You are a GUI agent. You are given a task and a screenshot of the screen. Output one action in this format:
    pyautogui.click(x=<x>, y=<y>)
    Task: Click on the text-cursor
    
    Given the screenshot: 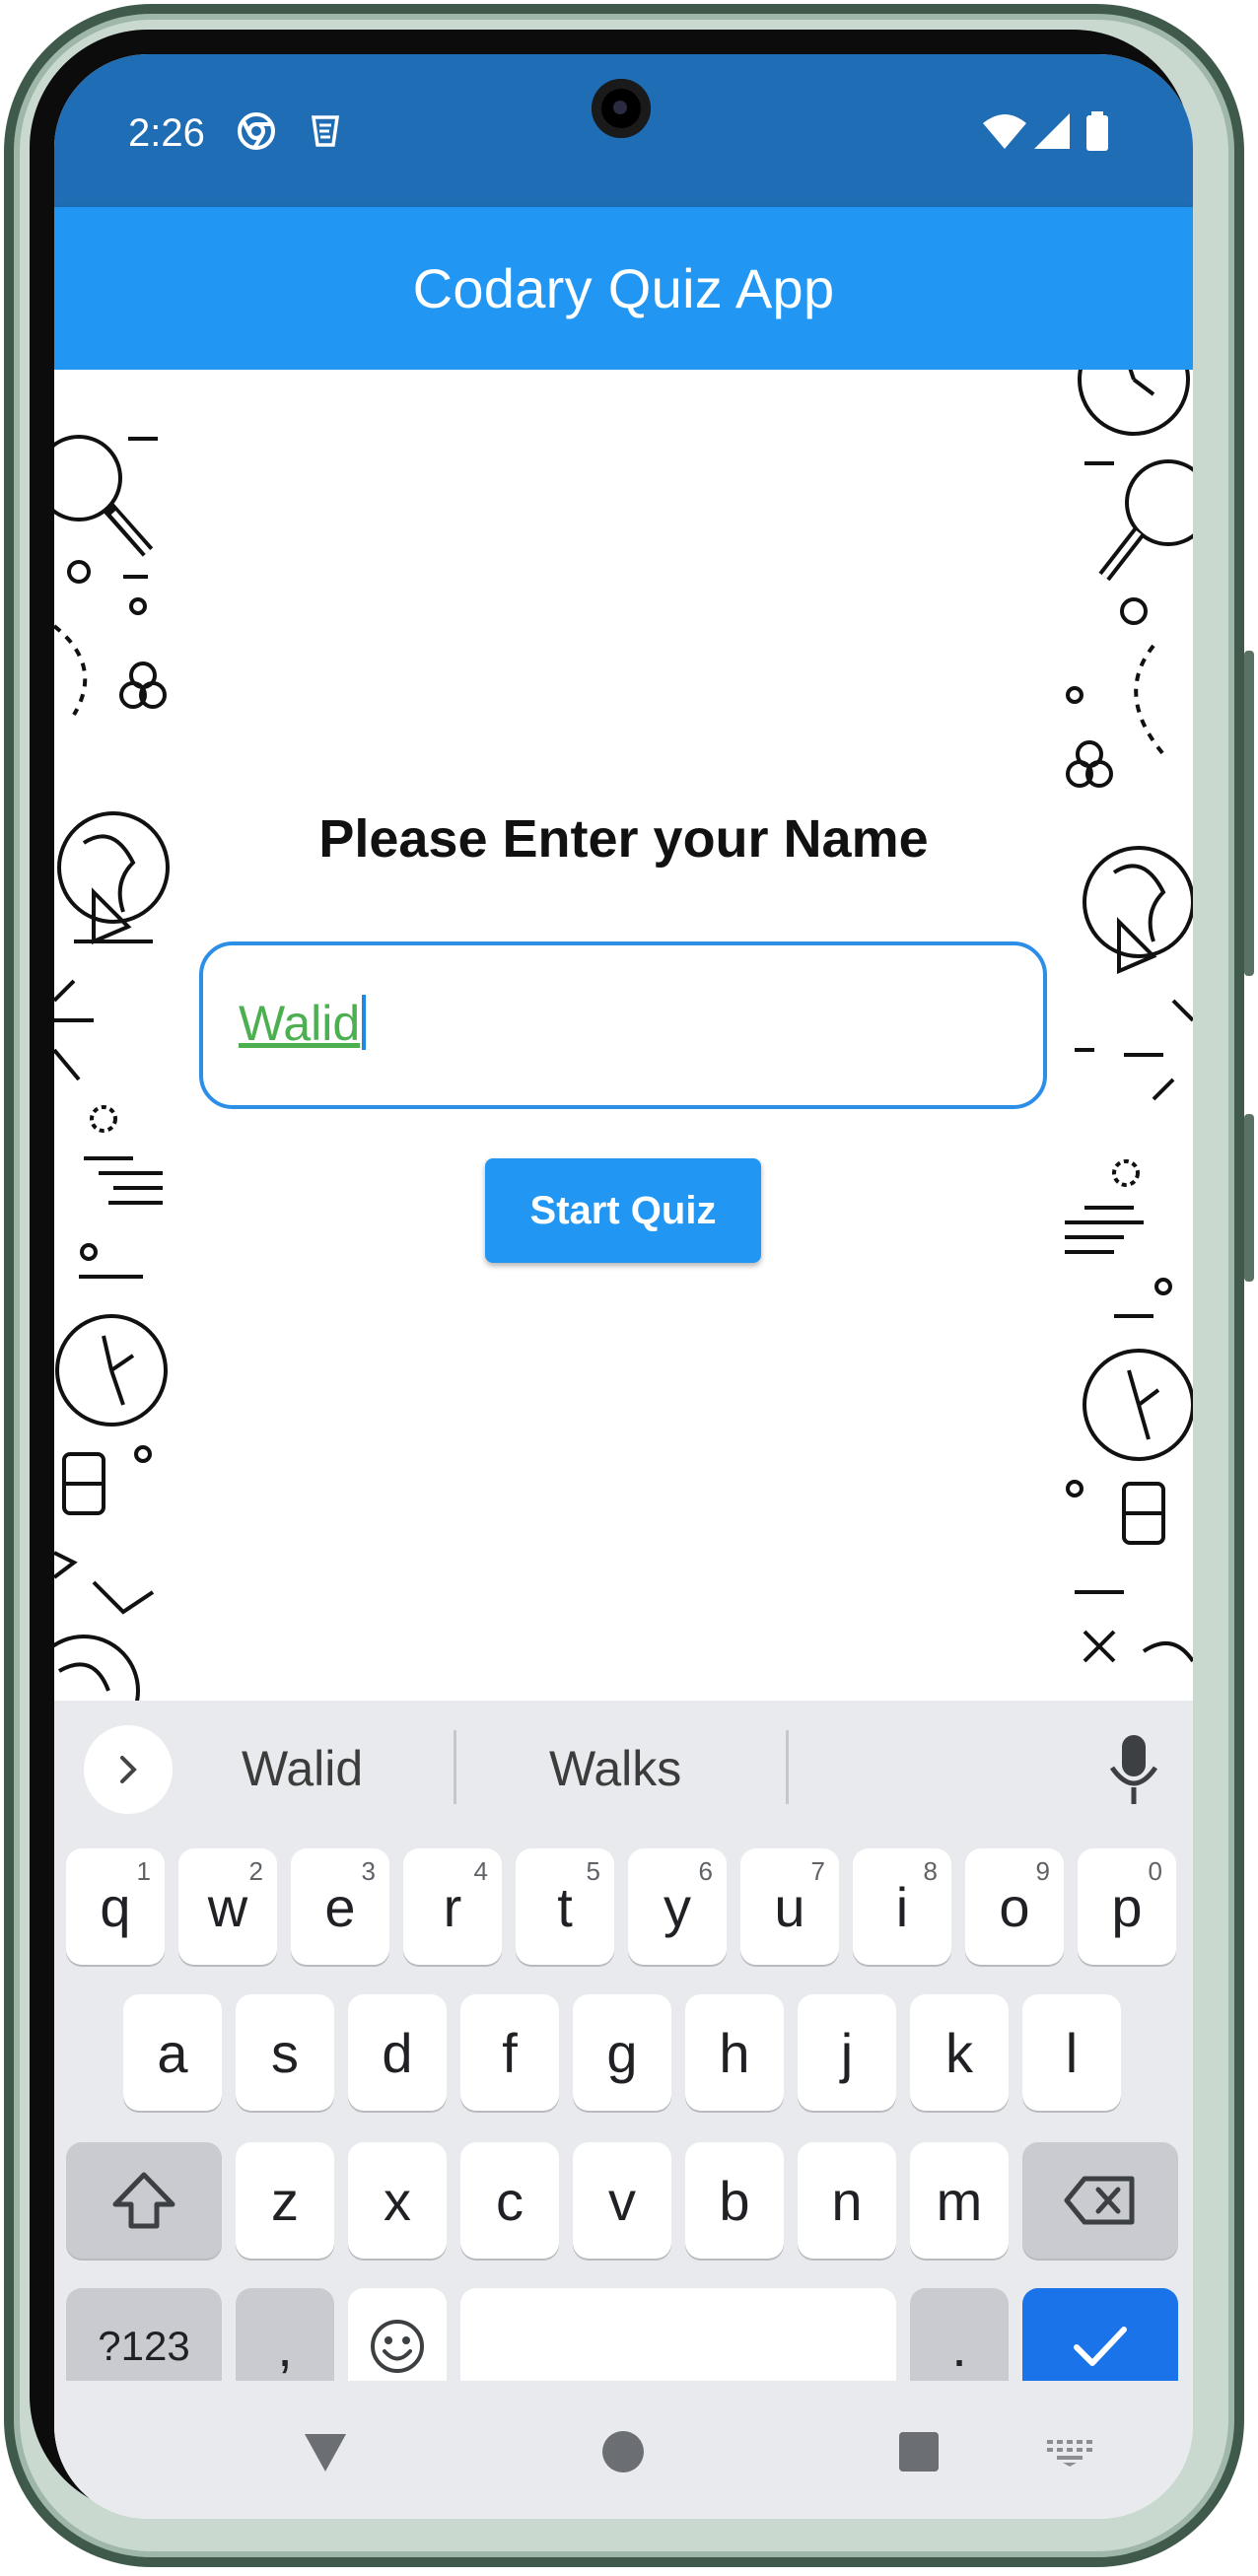 What is the action you would take?
    pyautogui.click(x=364, y=1023)
    